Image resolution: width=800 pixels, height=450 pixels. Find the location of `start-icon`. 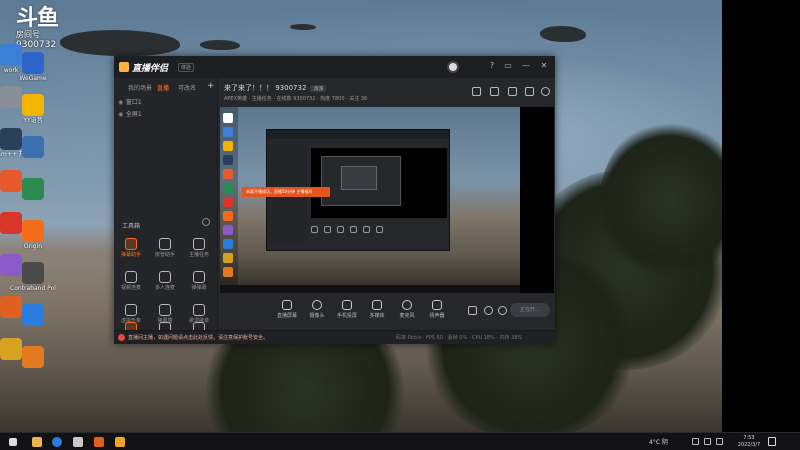

start-icon is located at coordinates (13, 442).